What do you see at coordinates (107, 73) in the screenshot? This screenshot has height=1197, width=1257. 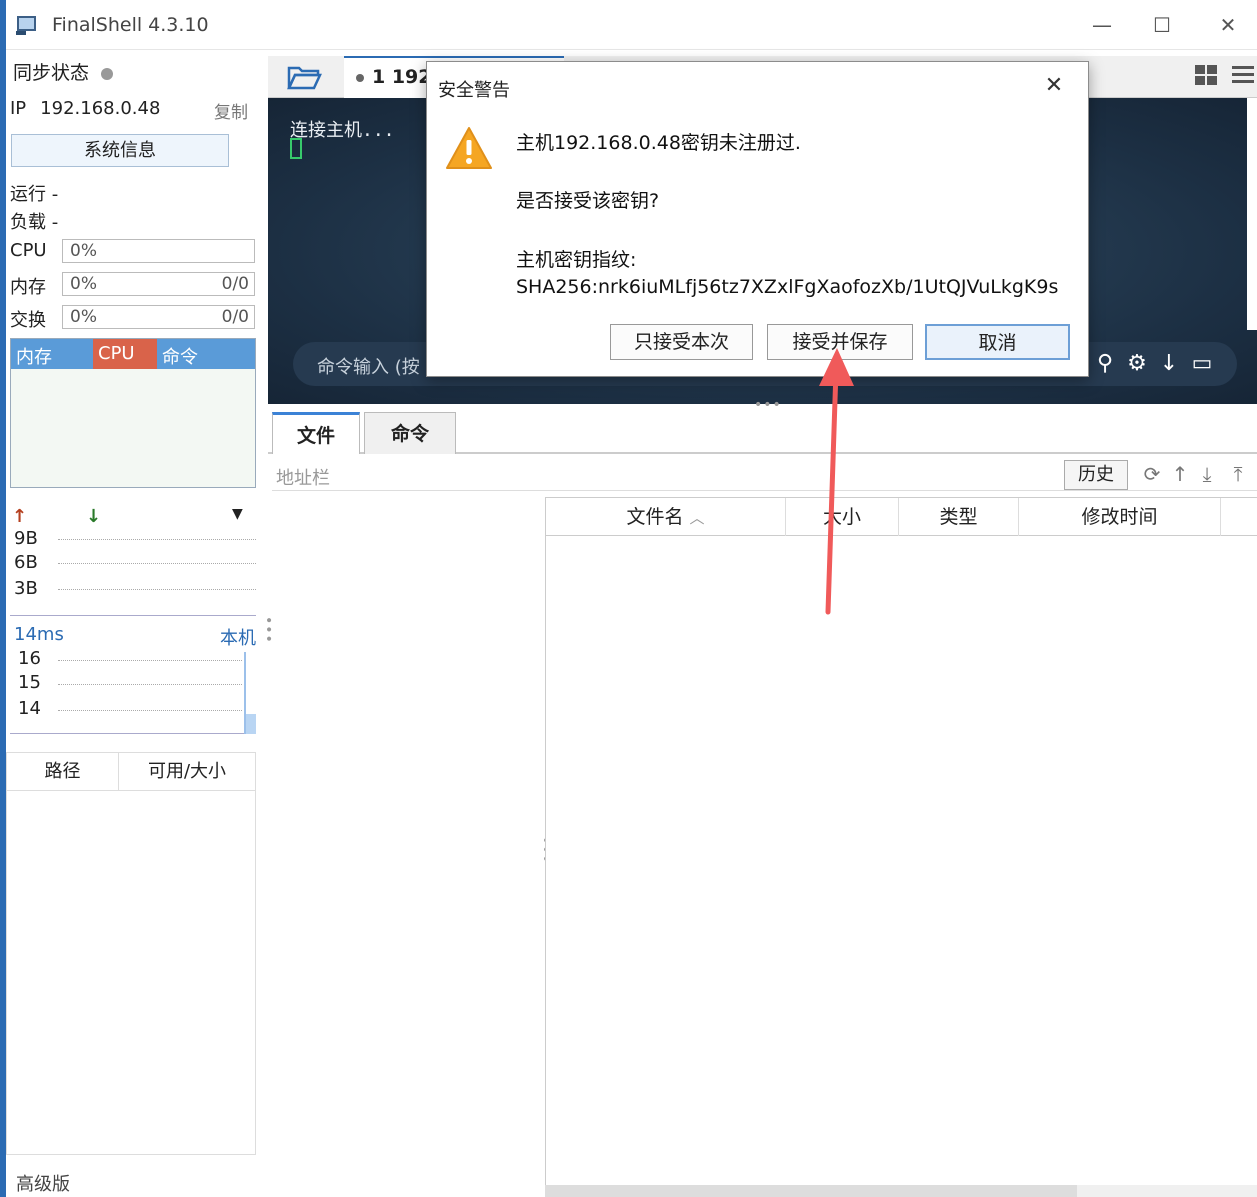 I see `status-dot-icon` at bounding box center [107, 73].